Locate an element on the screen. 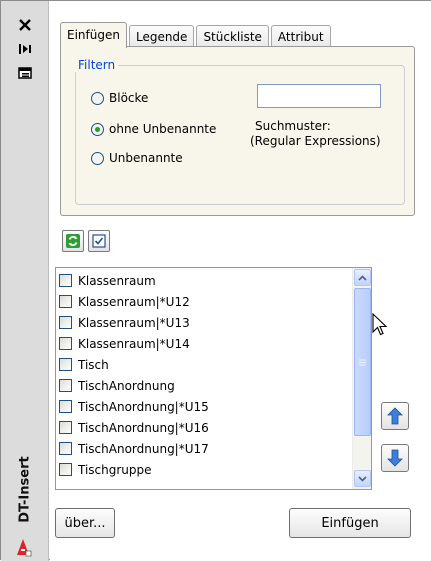 The image size is (431, 561). tab-attribut: Attribut is located at coordinates (300, 36).